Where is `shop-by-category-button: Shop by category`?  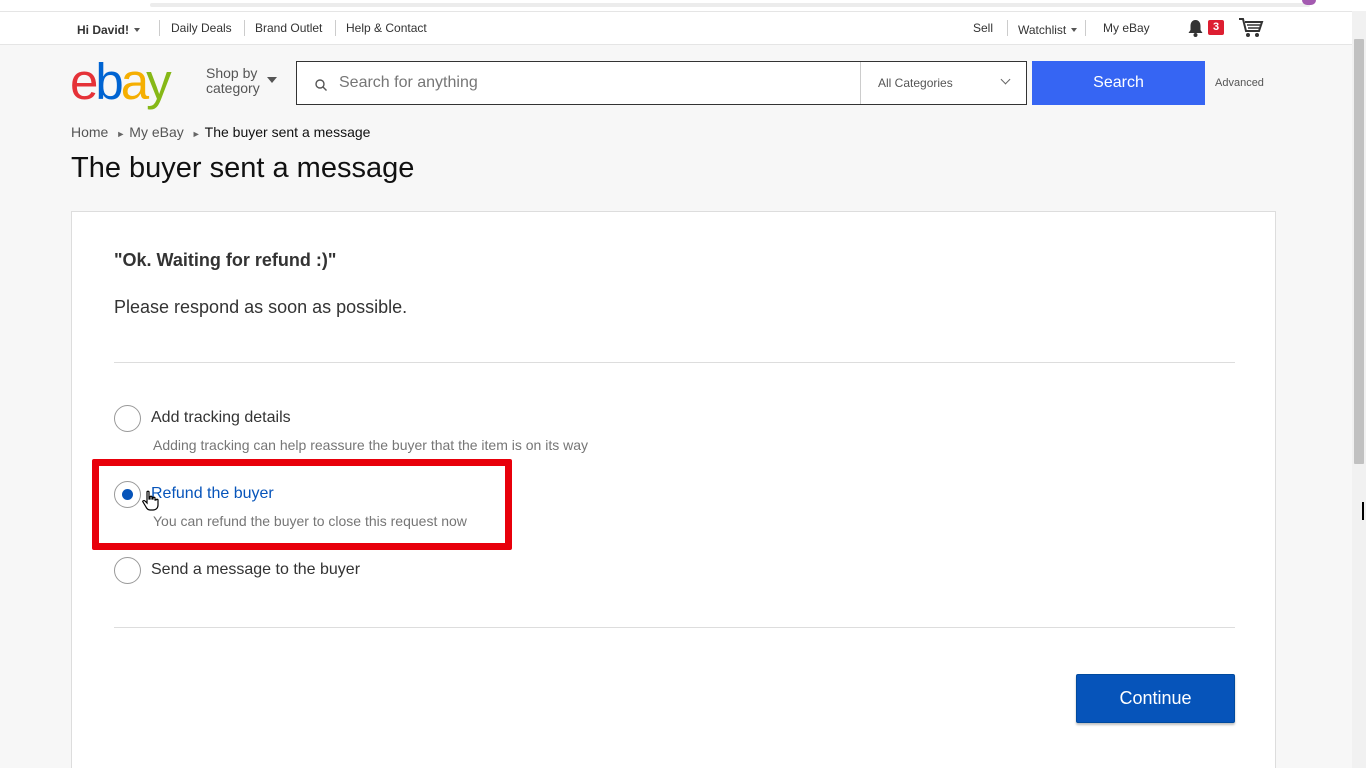
shop-by-category-button: Shop by category is located at coordinates (241, 80).